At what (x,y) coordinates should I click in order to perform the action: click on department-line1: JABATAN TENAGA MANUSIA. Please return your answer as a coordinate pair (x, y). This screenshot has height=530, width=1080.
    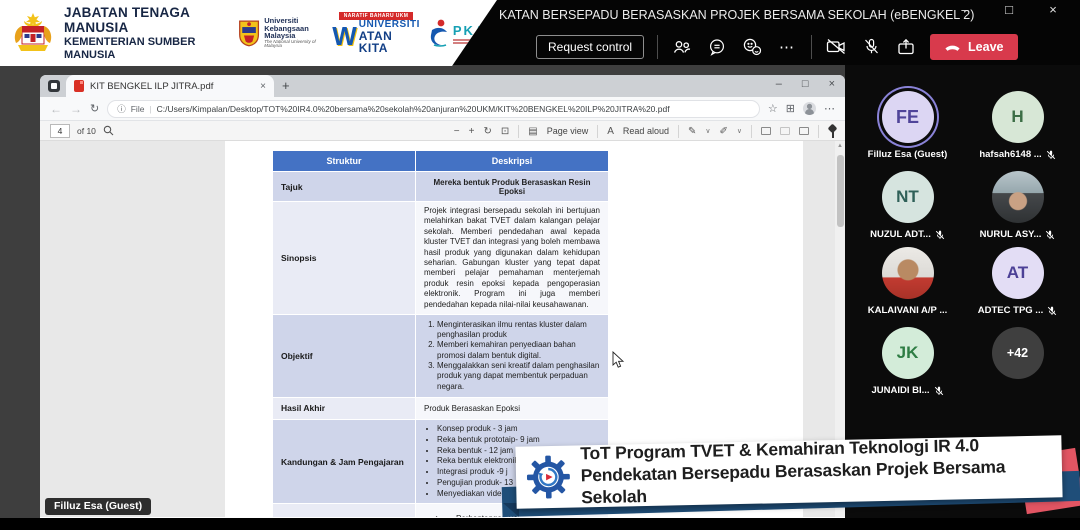
    Looking at the image, I should click on (127, 20).